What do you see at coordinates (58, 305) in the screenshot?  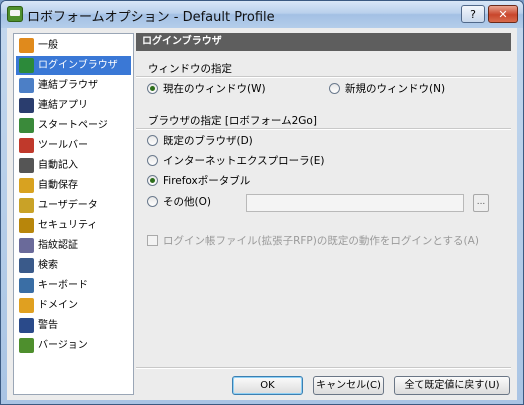 I see `sidebar-item-label: ドメイン` at bounding box center [58, 305].